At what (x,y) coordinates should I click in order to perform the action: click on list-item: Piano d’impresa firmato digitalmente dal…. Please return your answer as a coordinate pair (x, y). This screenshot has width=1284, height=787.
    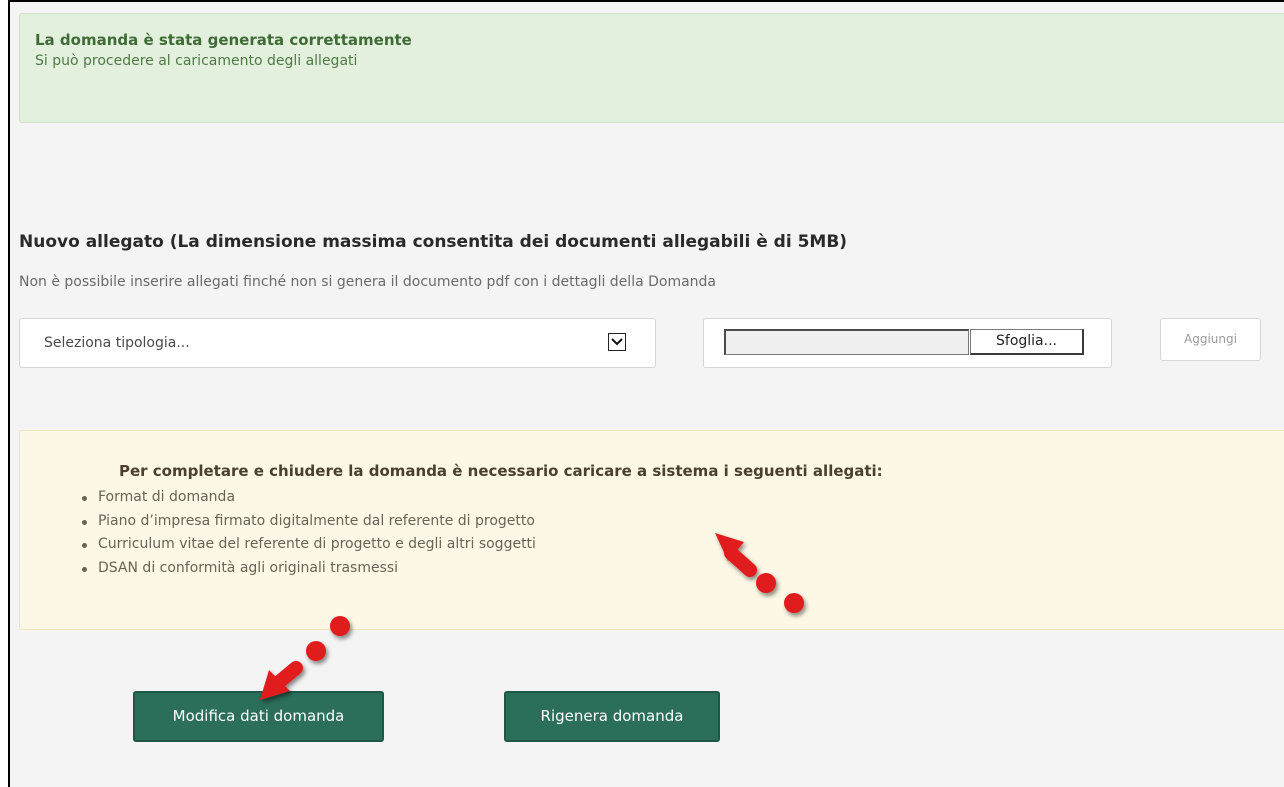
    Looking at the image, I should click on (309, 522).